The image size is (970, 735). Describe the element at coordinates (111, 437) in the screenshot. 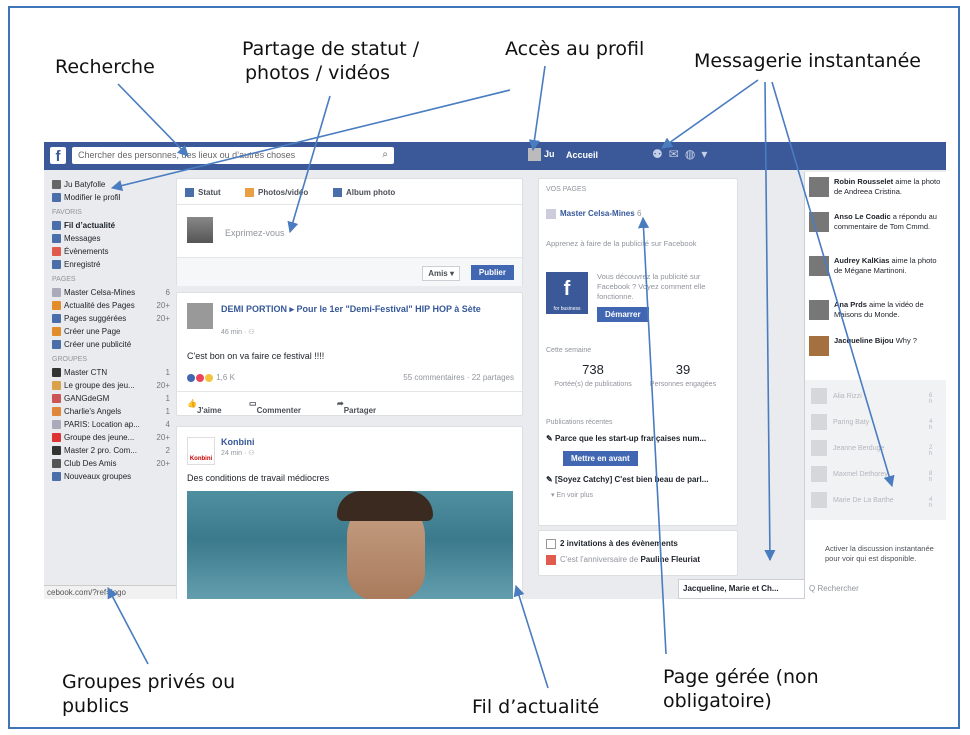

I see `sidebar-item-group: Groupe des jeune... 20+` at that location.